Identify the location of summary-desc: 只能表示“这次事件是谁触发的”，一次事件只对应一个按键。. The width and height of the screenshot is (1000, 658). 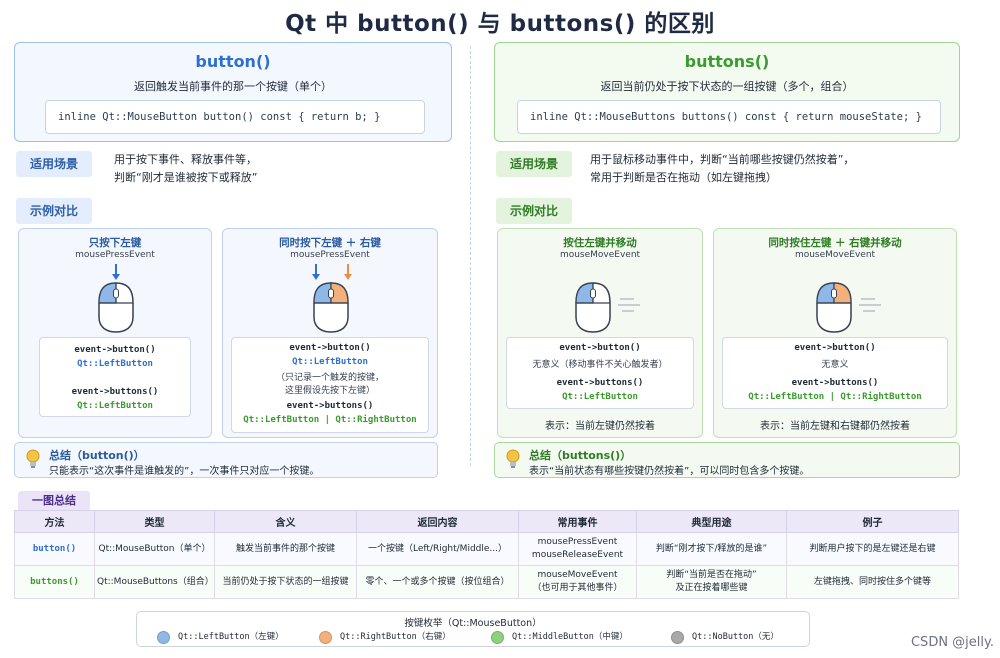
(184, 471).